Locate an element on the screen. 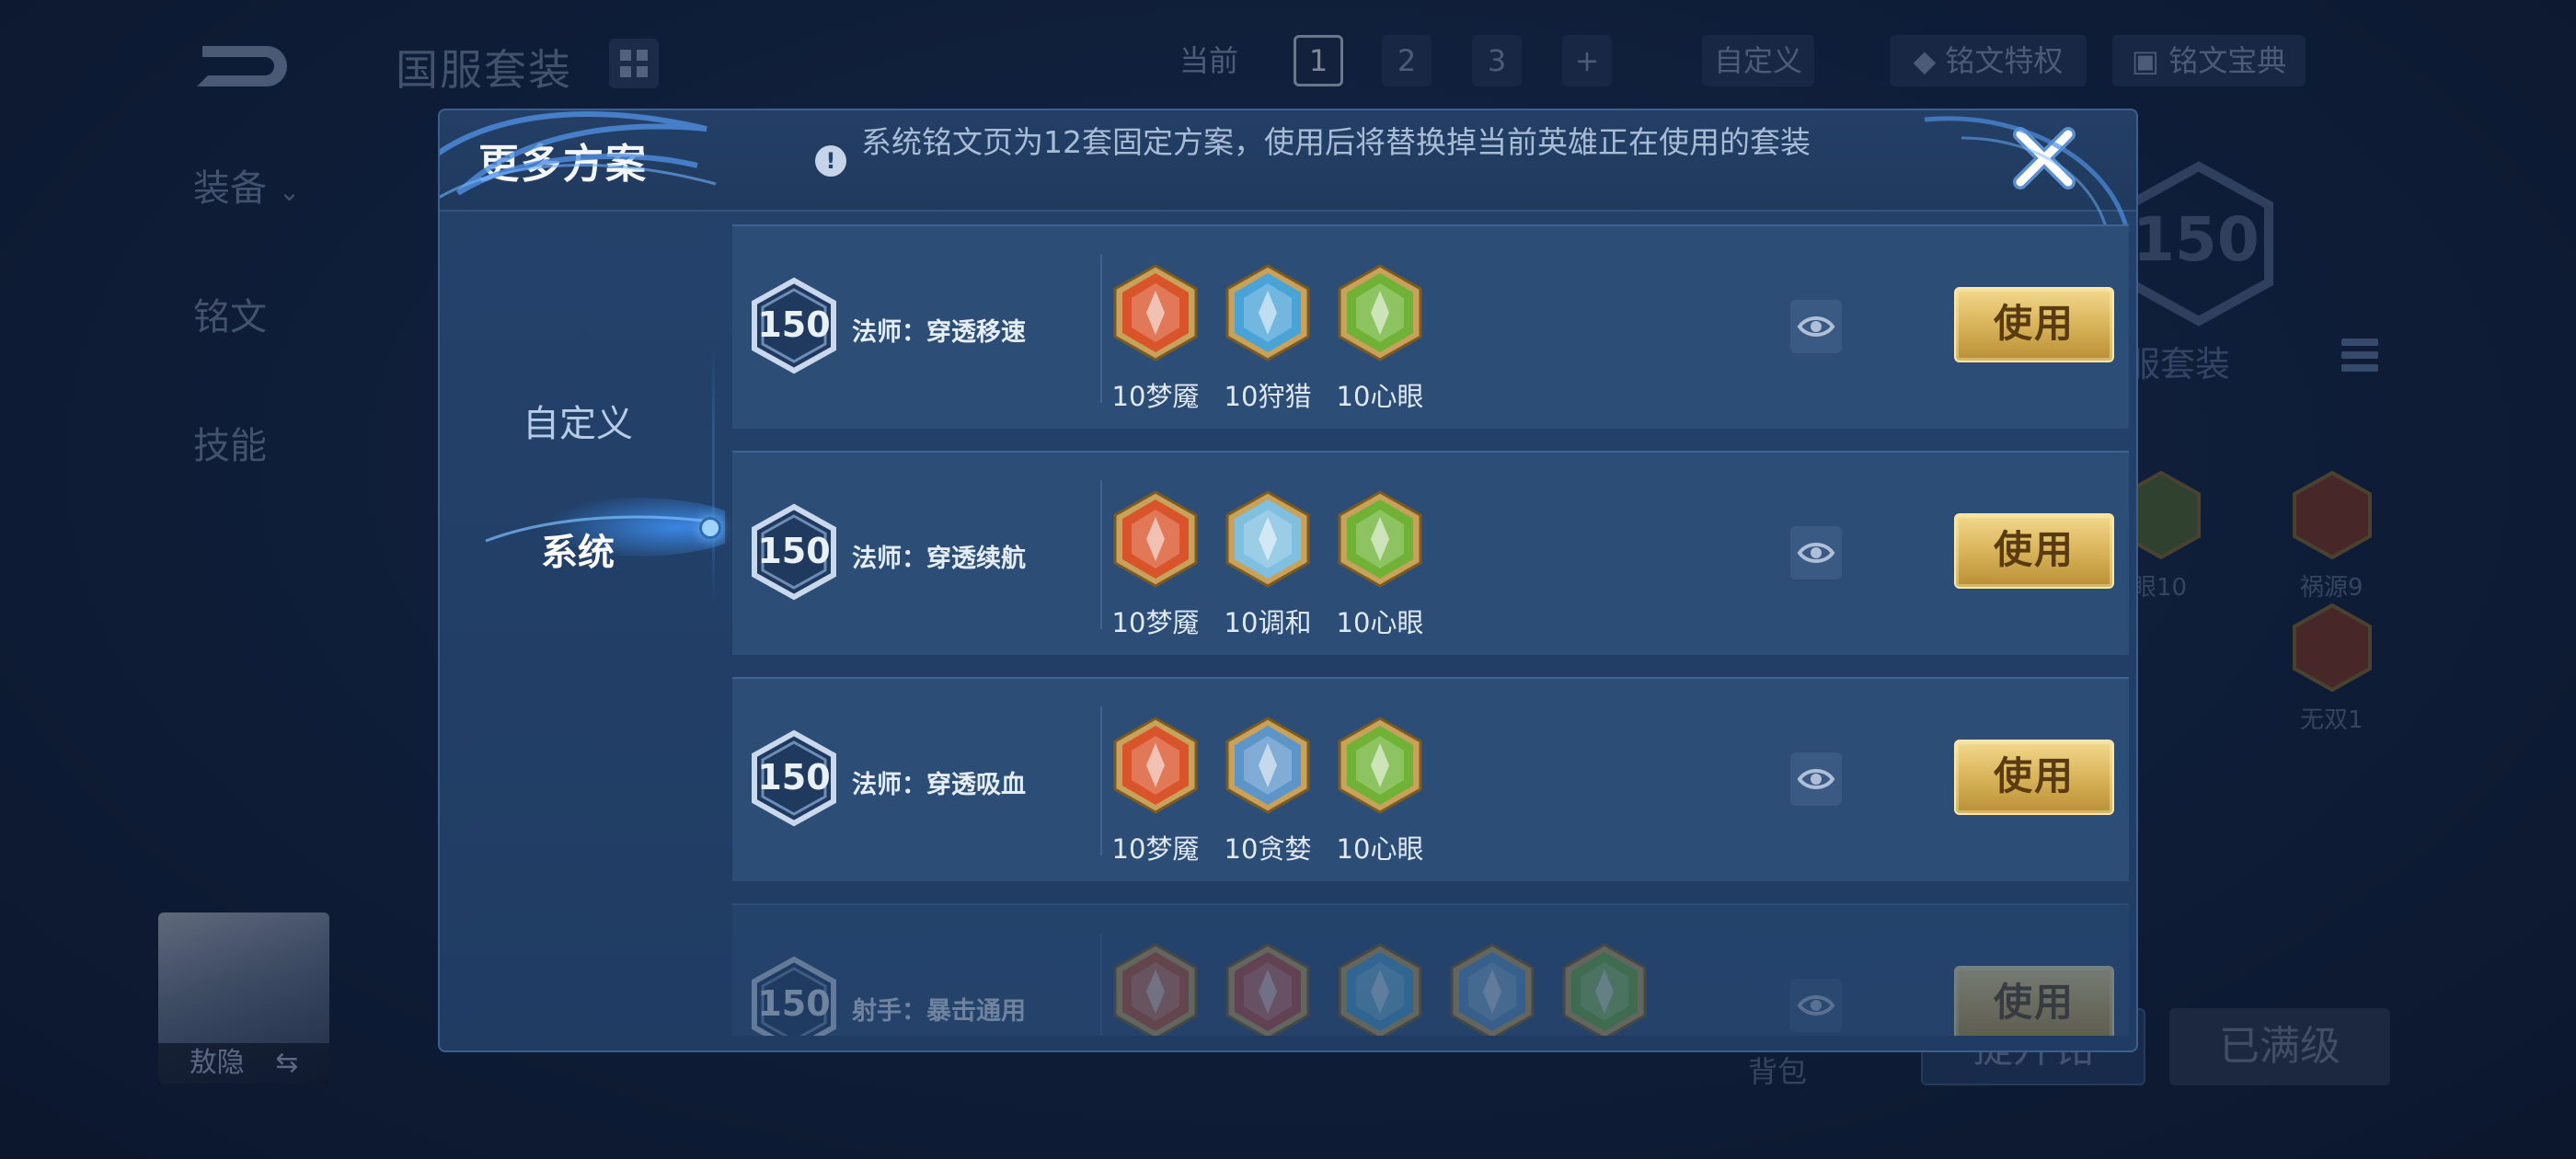  green-rune-icon is located at coordinates (1604, 989).